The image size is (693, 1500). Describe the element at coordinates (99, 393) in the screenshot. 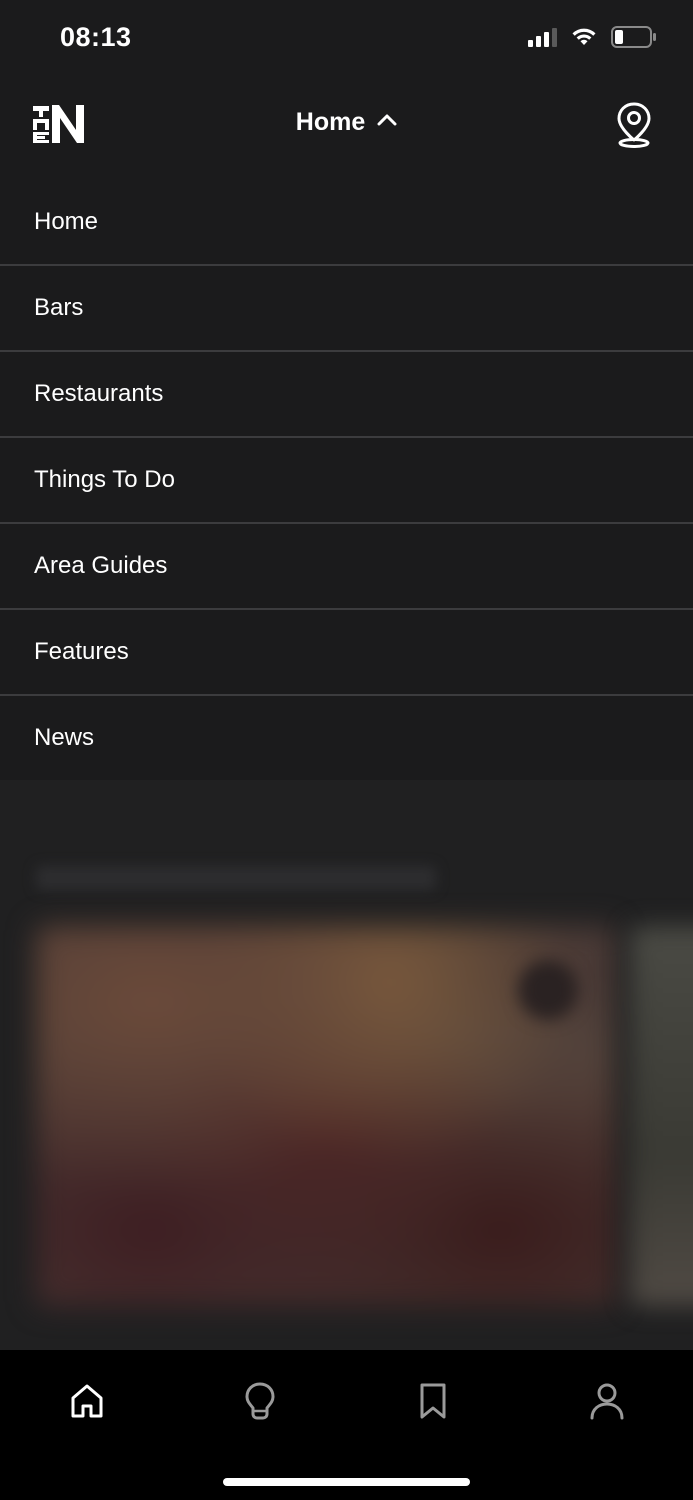

I see `menu-item-label: Restaurants` at that location.